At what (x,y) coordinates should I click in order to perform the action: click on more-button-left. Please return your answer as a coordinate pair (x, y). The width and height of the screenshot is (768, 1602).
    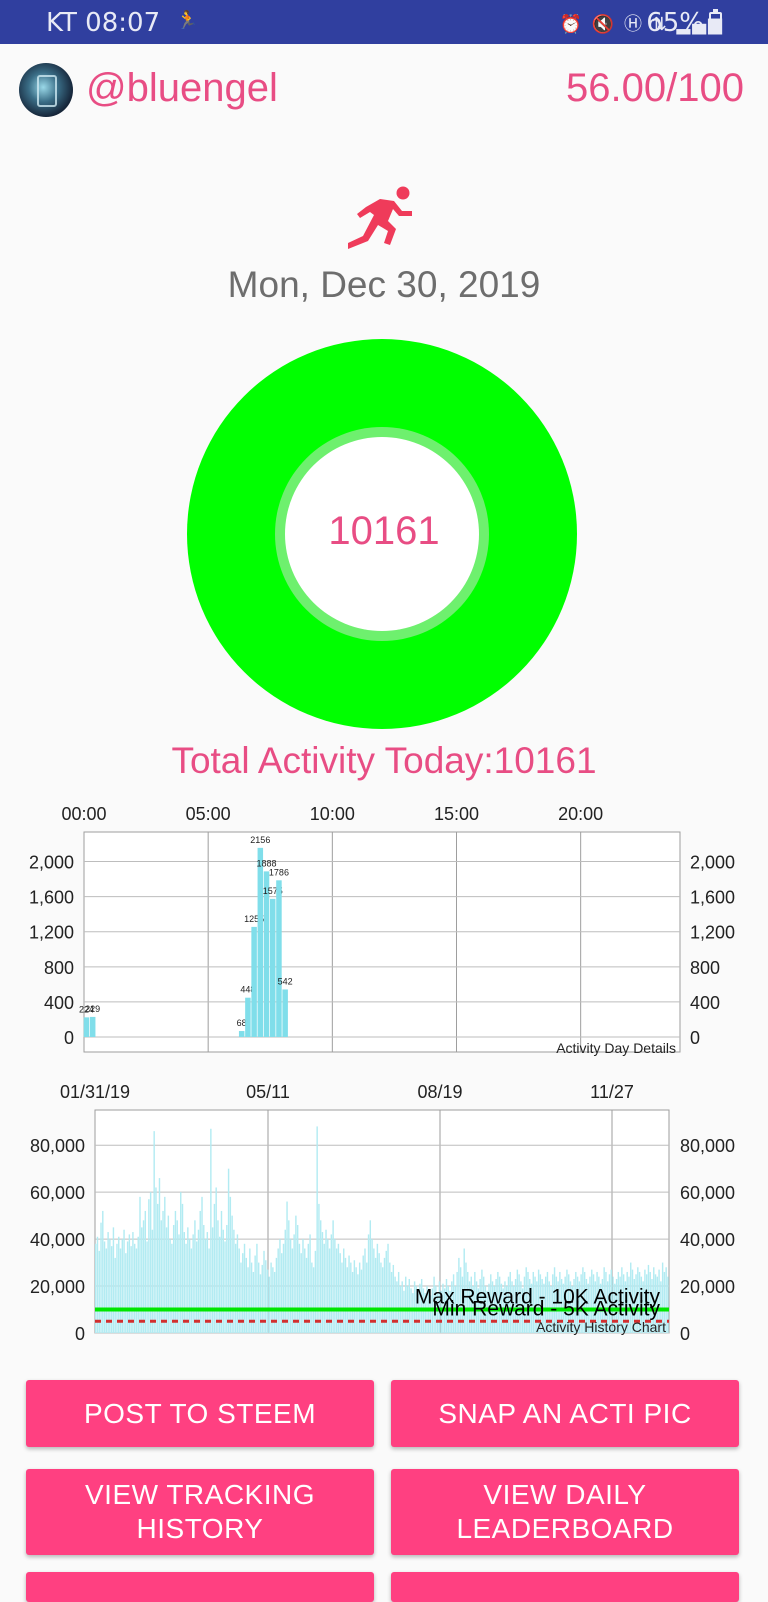
    Looking at the image, I should click on (200, 1587).